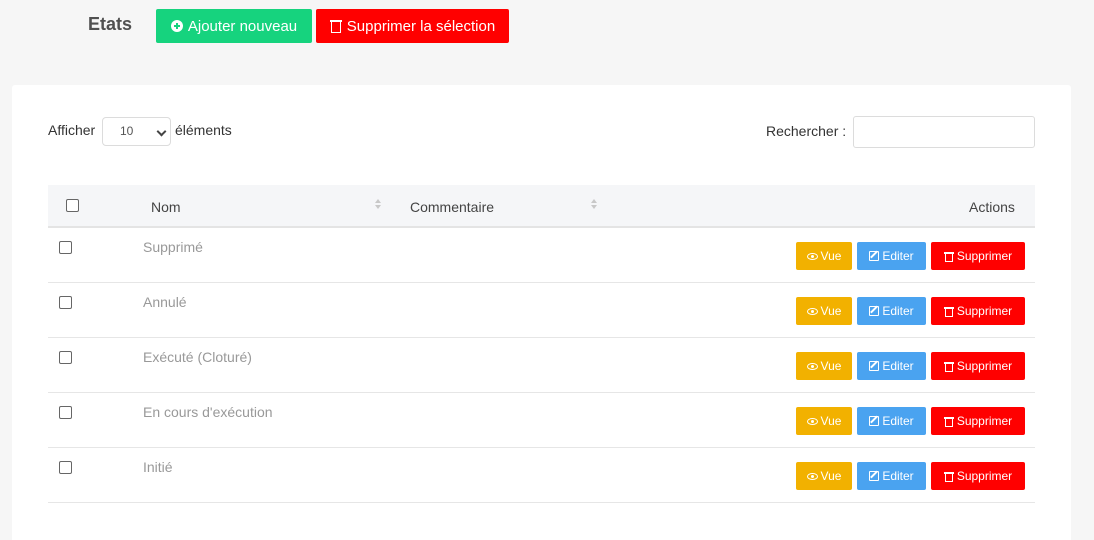  What do you see at coordinates (173, 247) in the screenshot?
I see `row-name: Supprimé` at bounding box center [173, 247].